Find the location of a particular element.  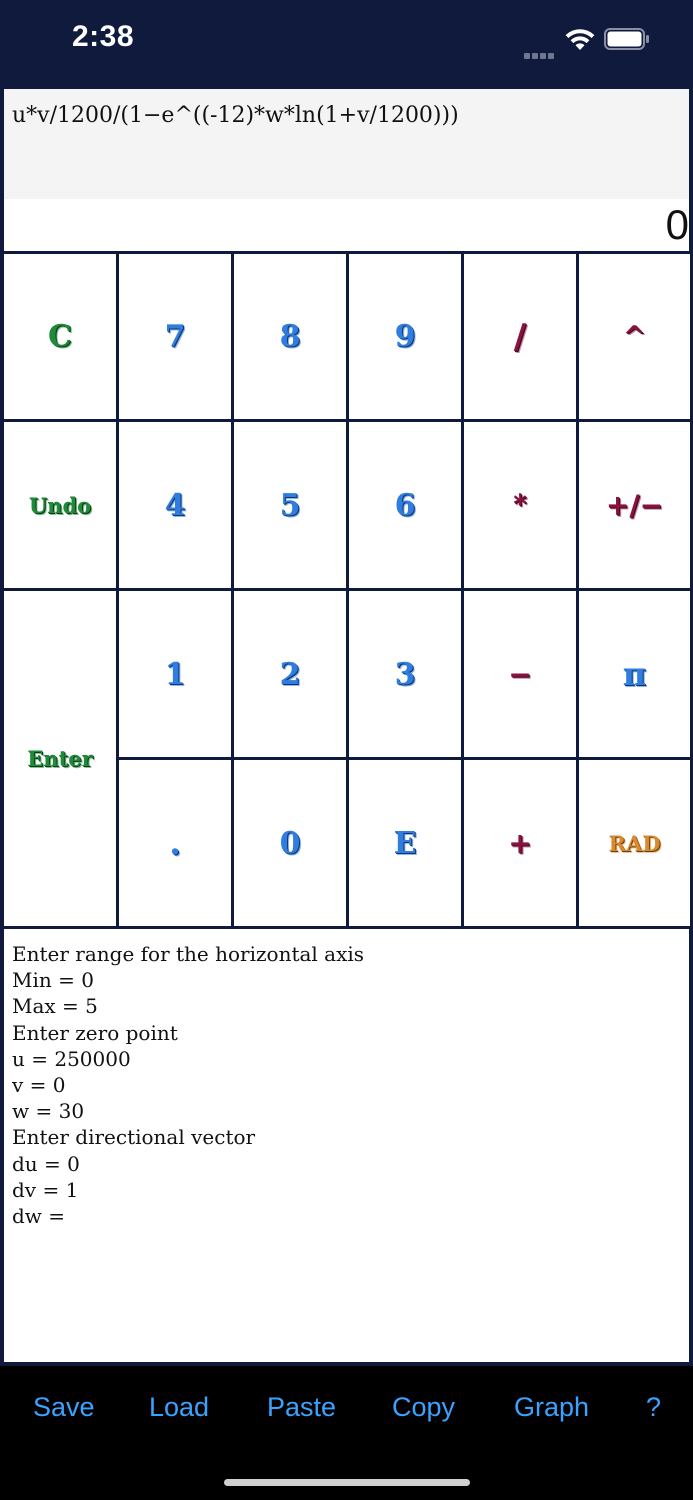

expression-text: u*v/1200/(1−e^((-12)*w*ln(1+v/1200))) is located at coordinates (235, 115).